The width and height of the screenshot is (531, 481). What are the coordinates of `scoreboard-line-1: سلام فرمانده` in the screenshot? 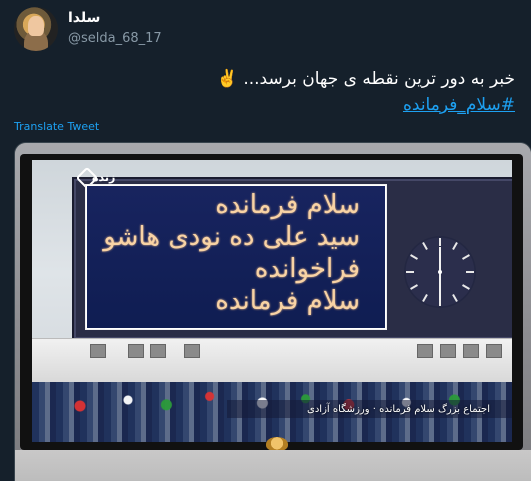 It's located at (287, 205).